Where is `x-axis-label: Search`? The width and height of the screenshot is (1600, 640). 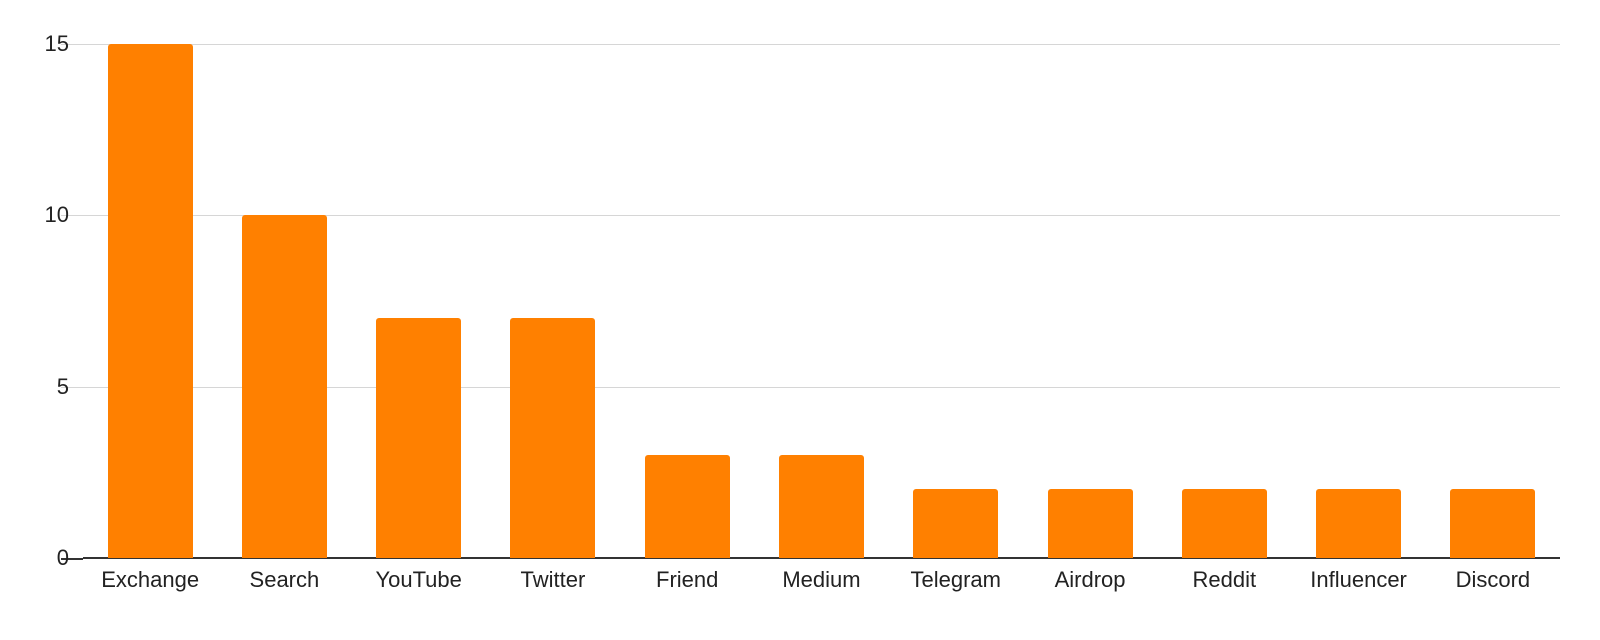
x-axis-label: Search is located at coordinates (284, 579).